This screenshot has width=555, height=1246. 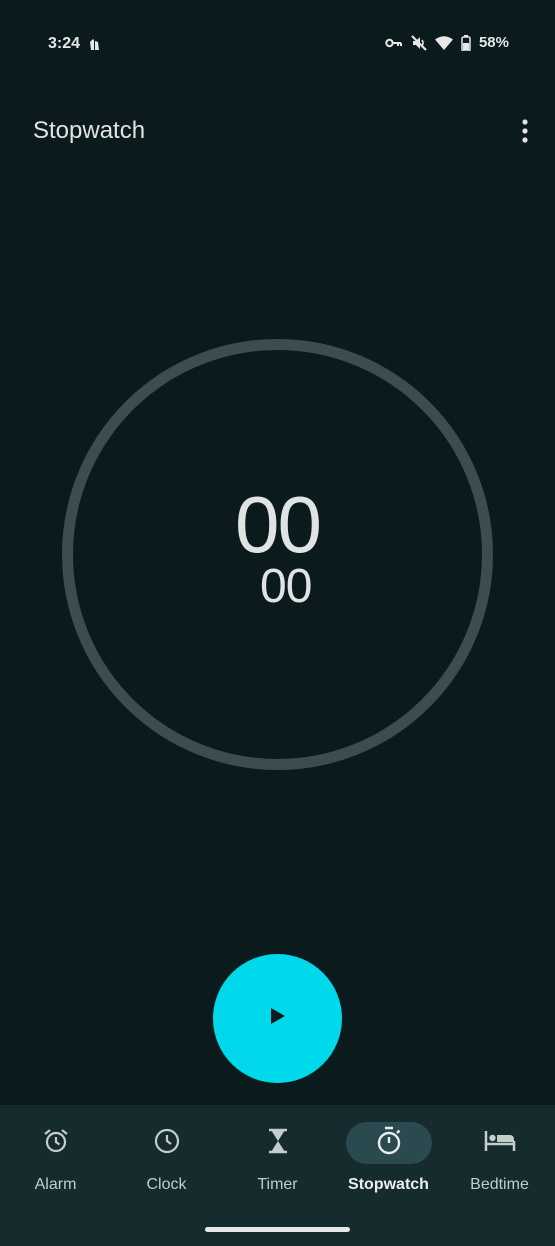 I want to click on clock-icon, so click(x=167, y=1143).